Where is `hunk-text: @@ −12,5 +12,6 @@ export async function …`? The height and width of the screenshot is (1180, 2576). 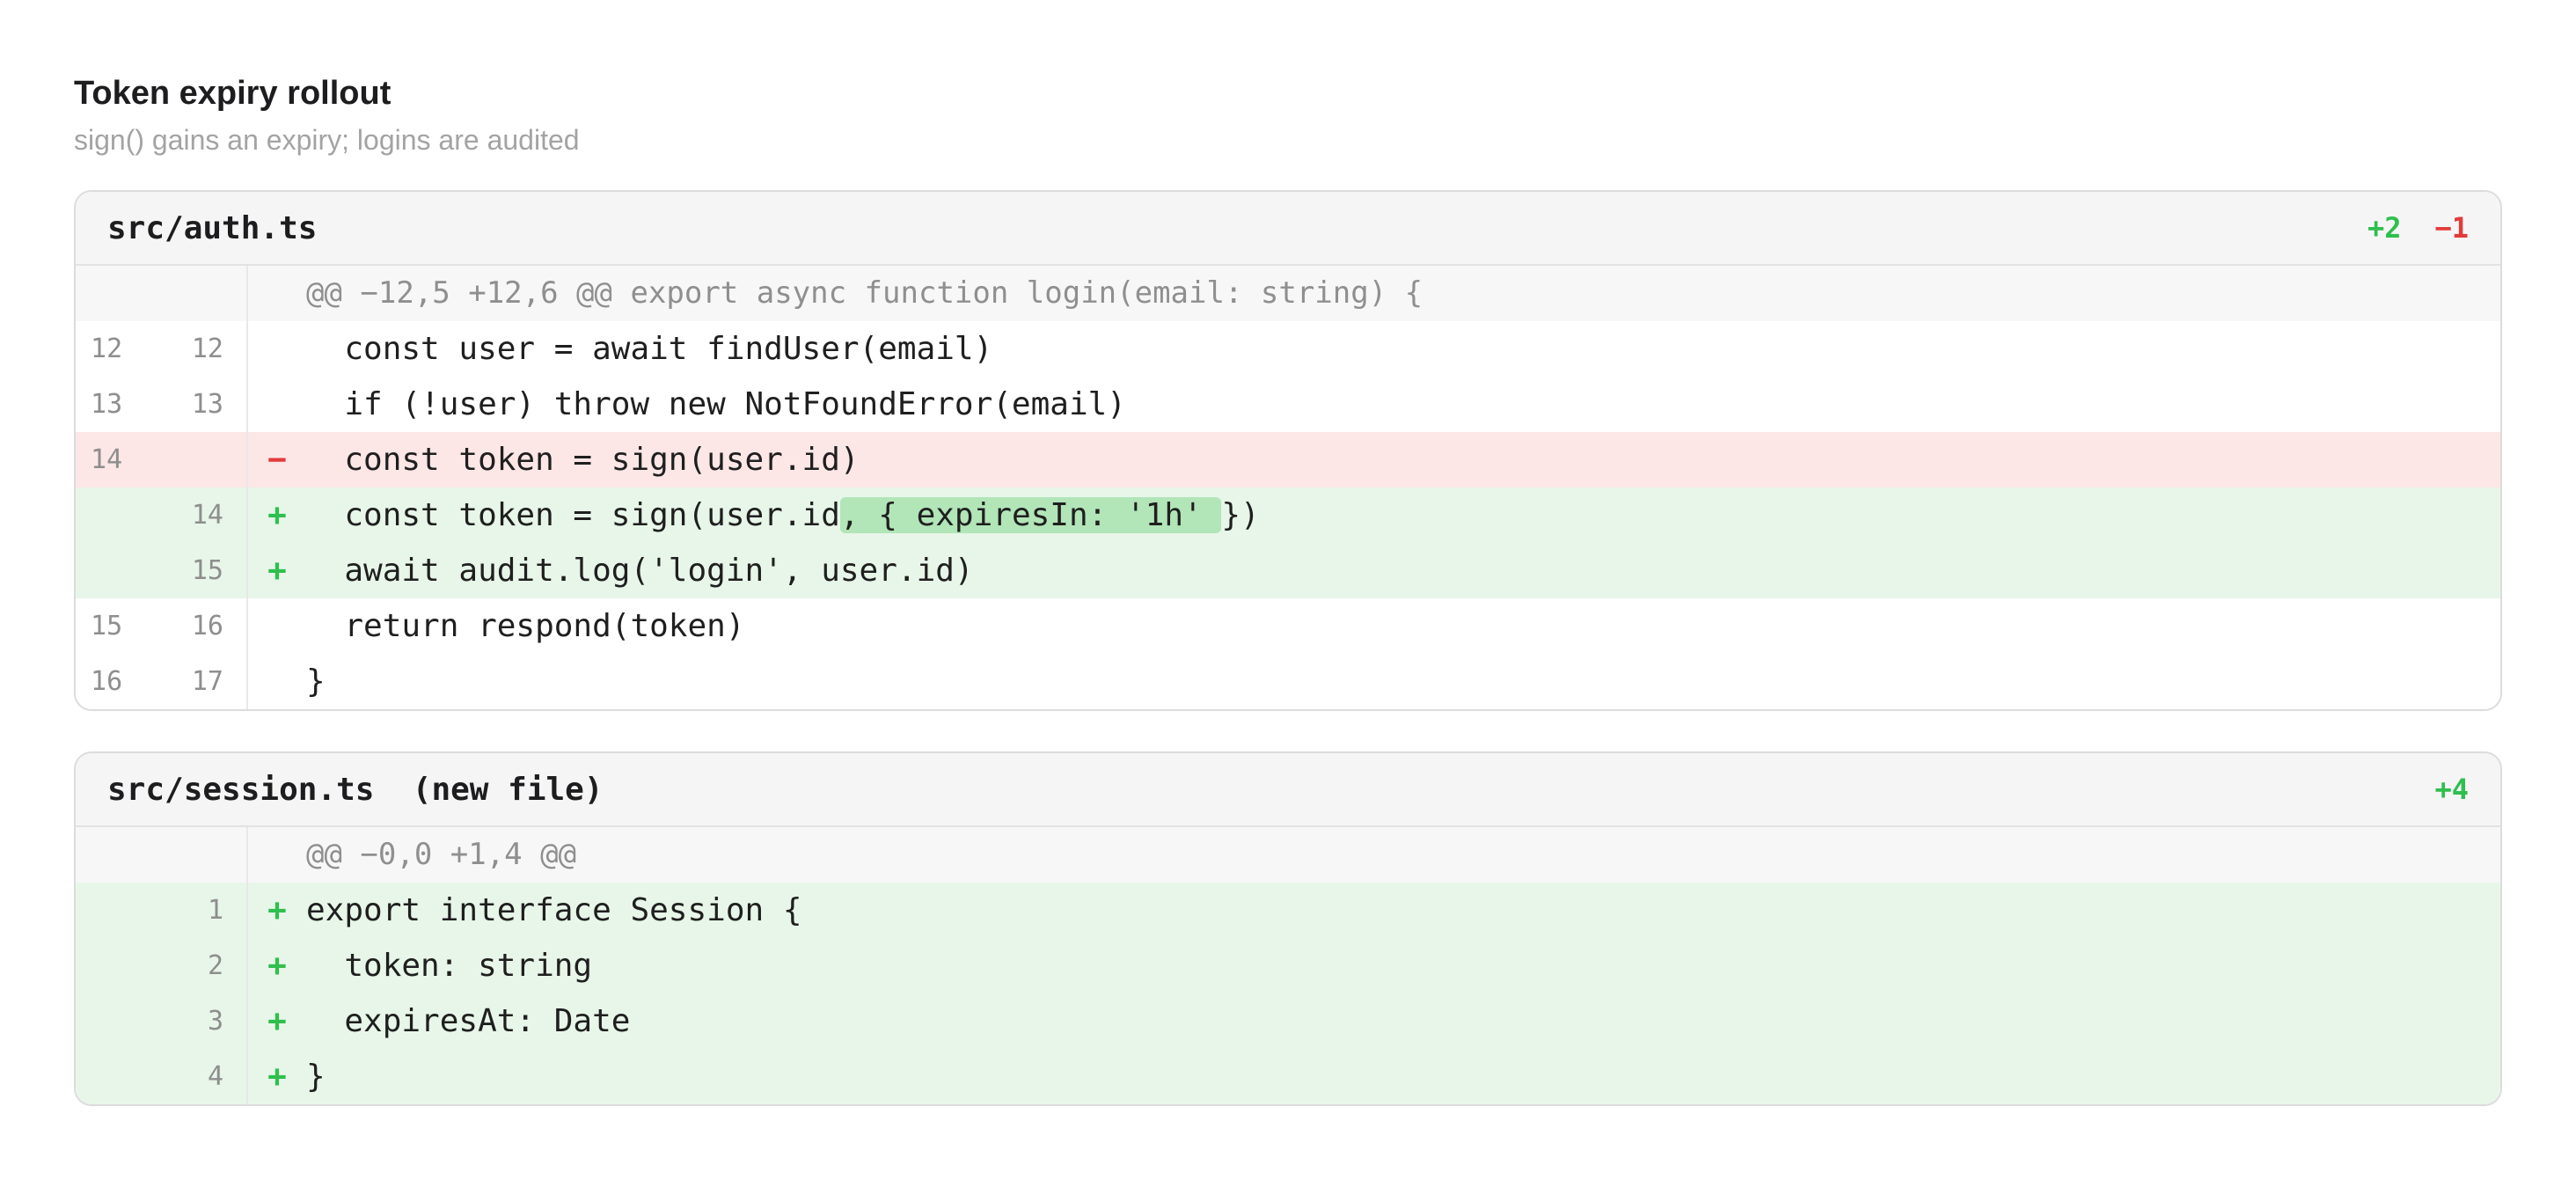
hunk-text: @@ −12,5 +12,6 @@ export async function … is located at coordinates (864, 293).